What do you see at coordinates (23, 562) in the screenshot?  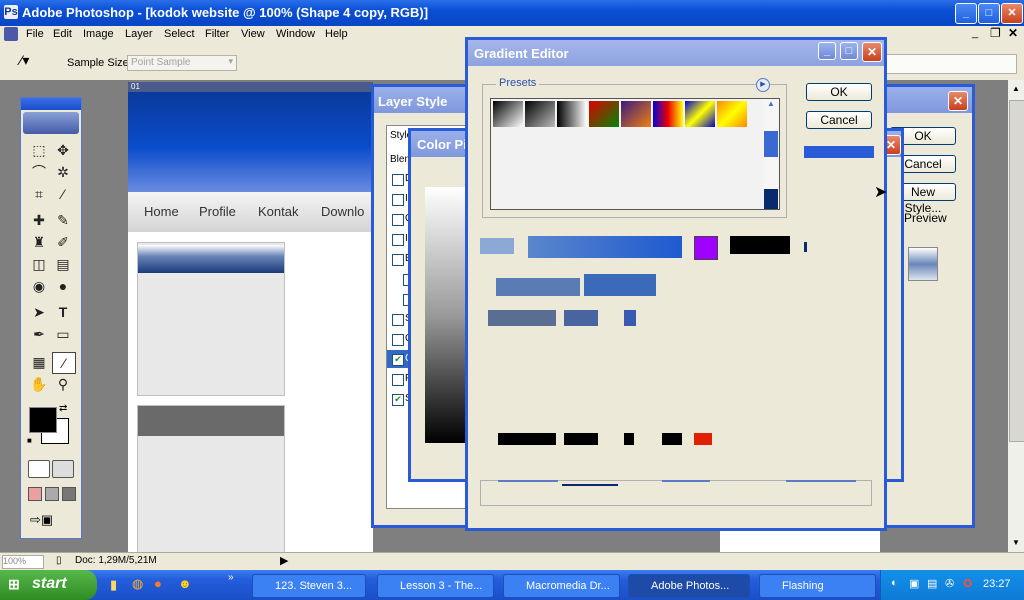 I see `zoom-field: 100%` at bounding box center [23, 562].